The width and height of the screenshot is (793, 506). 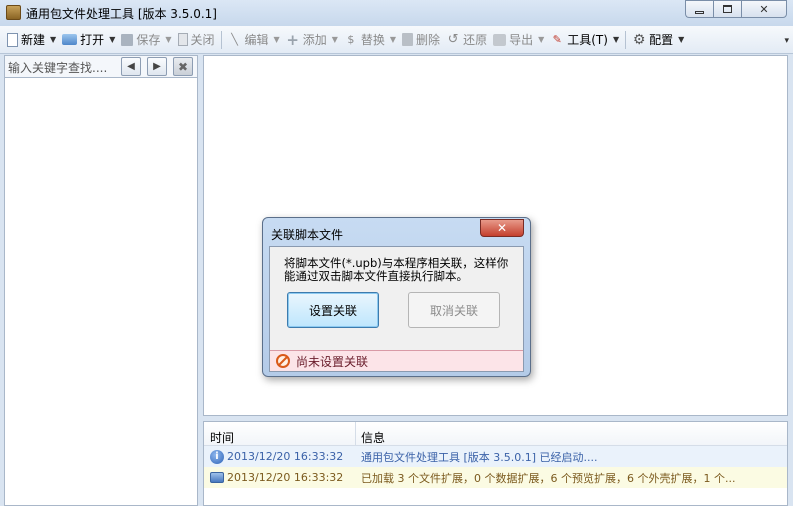 What do you see at coordinates (307, 235) in the screenshot?
I see `dialog-title: 关联脚本文件` at bounding box center [307, 235].